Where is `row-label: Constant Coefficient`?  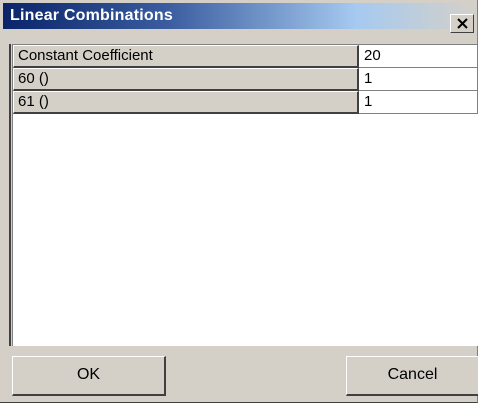
row-label: Constant Coefficient is located at coordinates (186, 56).